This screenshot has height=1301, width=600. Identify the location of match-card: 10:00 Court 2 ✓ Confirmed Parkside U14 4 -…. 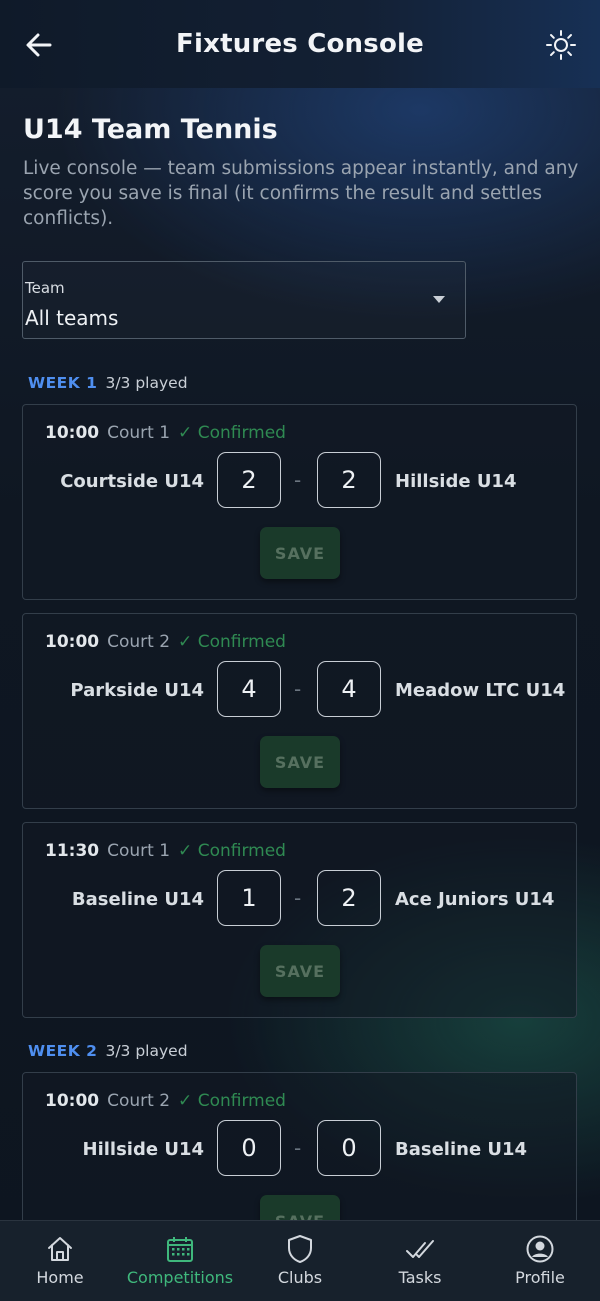
(299, 711).